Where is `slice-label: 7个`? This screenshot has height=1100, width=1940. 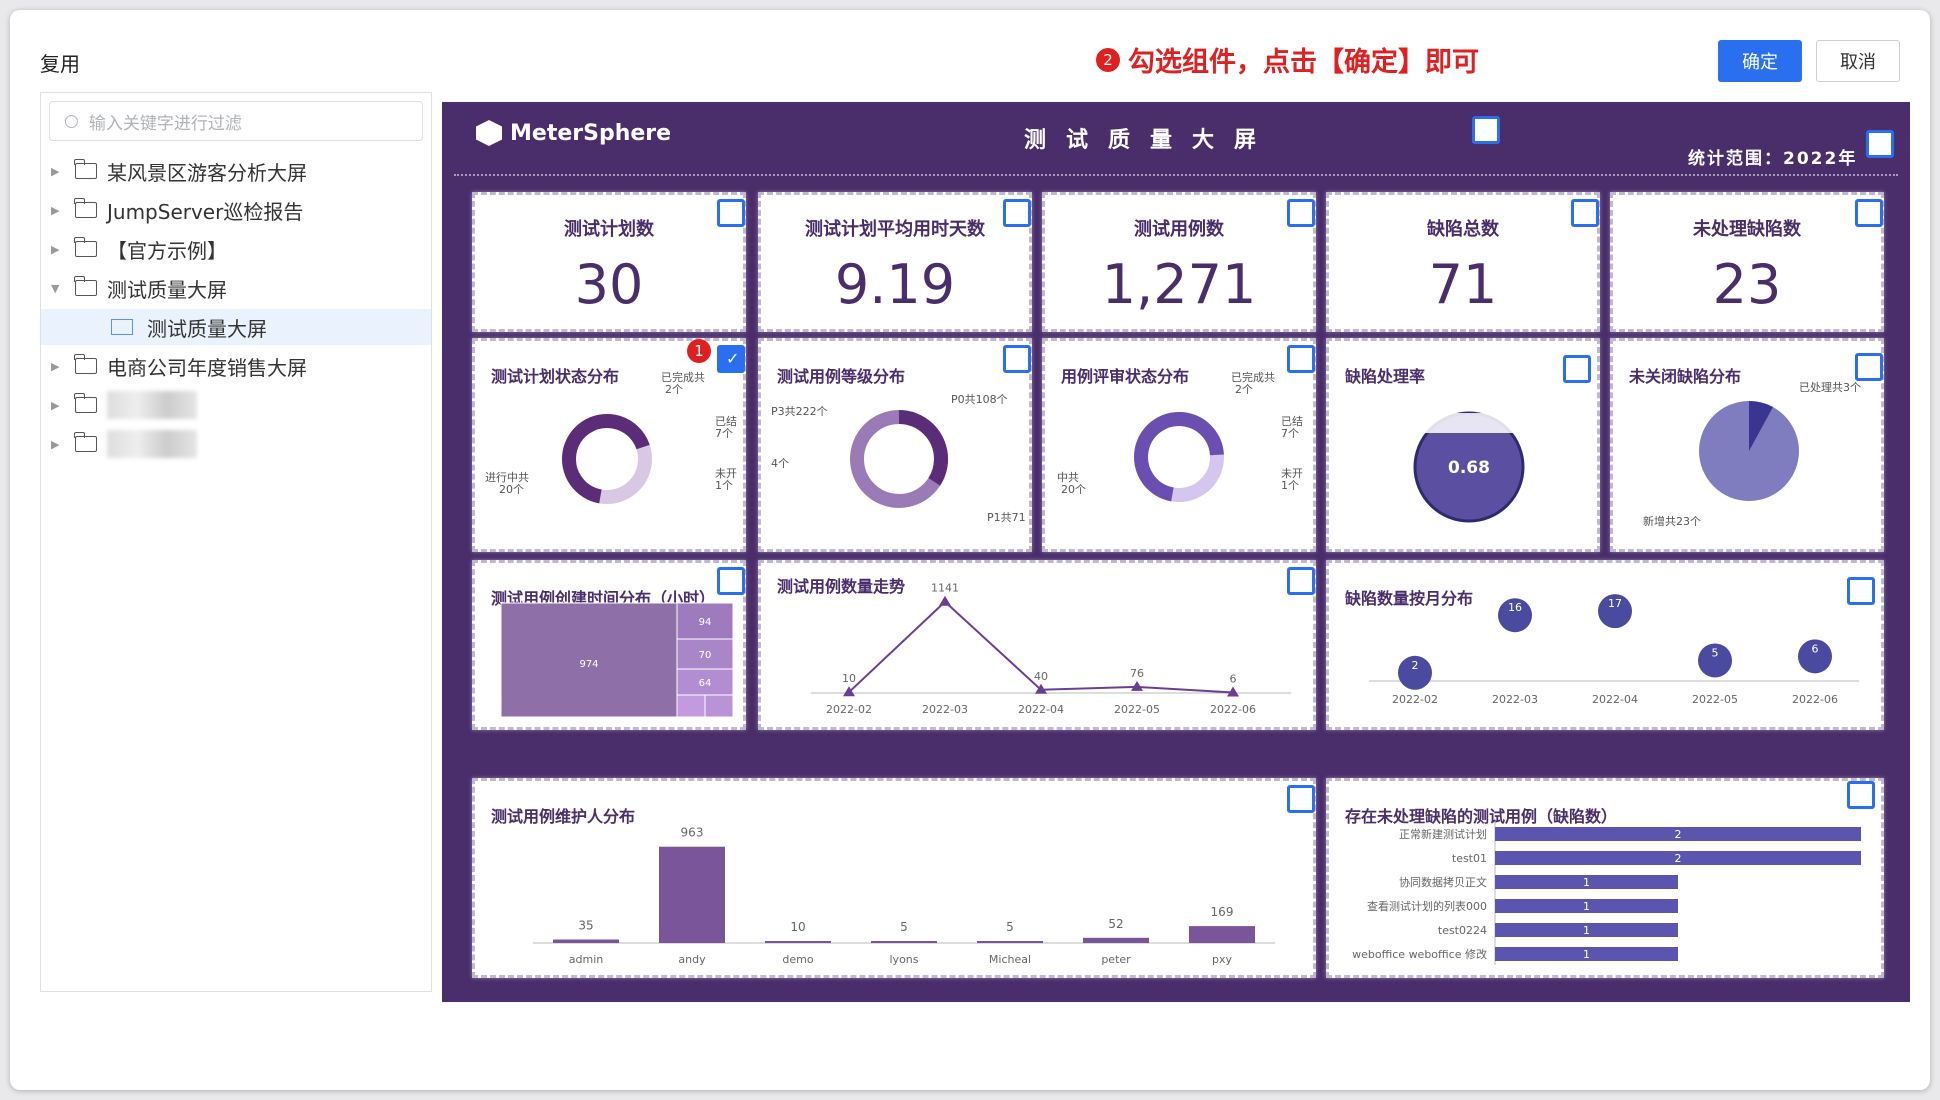
slice-label: 7个 is located at coordinates (1290, 433).